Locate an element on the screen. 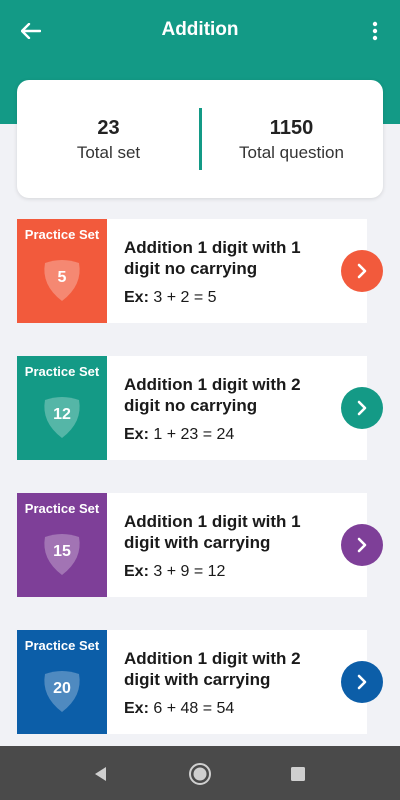 The width and height of the screenshot is (400, 800). practice-set-badge: Practice Set 20 is located at coordinates (62, 682).